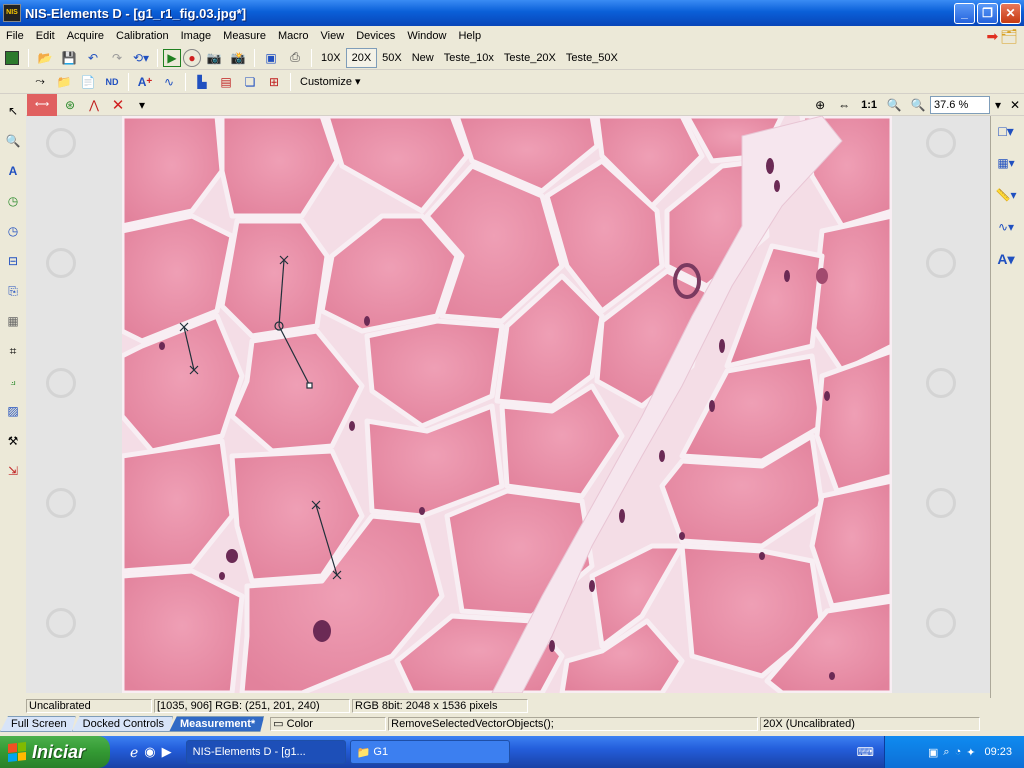  I want to click on tools-icon: ⚒, so click(13, 441).